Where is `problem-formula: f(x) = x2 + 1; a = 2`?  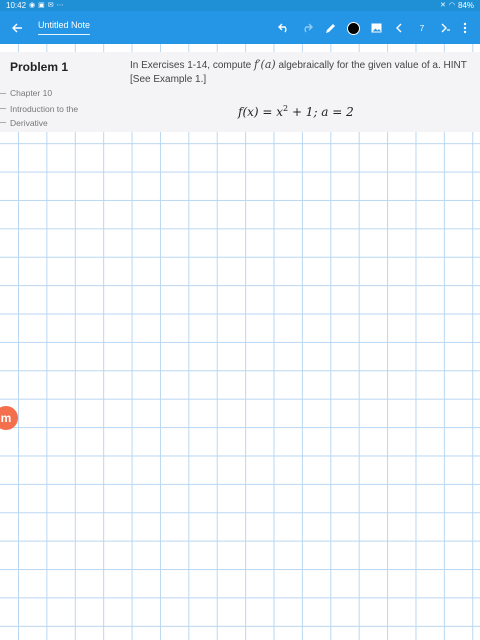
problem-formula: f(x) = x2 + 1; a = 2 is located at coordinates (296, 111).